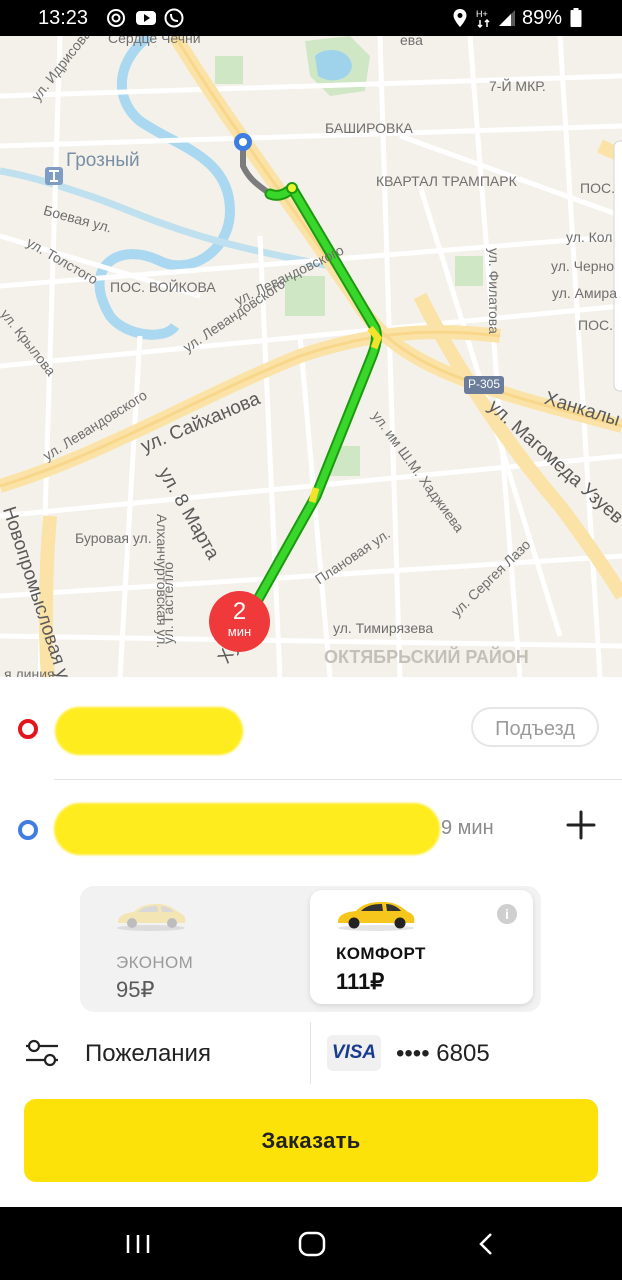 The height and width of the screenshot is (1280, 622). Describe the element at coordinates (29, 671) in the screenshot. I see `map-label-liniya: я линия` at that location.